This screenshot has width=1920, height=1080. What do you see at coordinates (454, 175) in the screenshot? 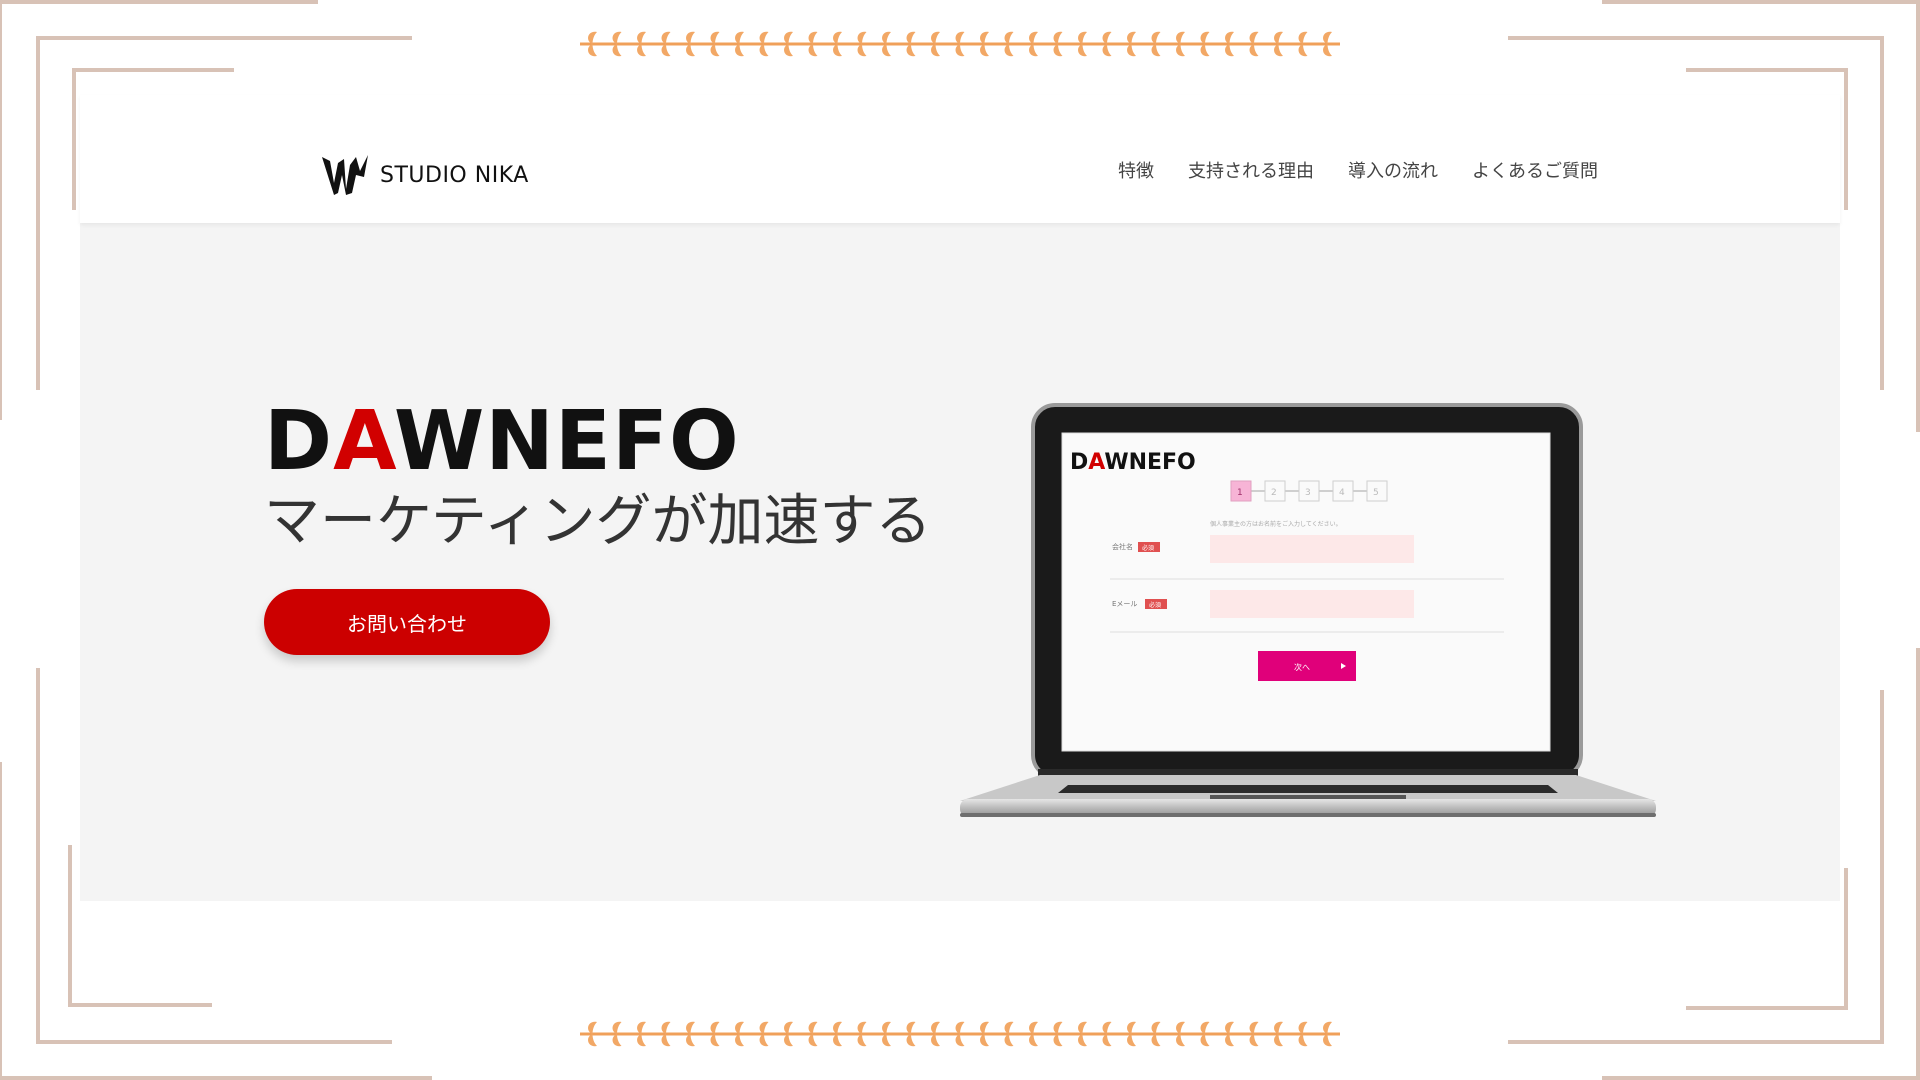
I see `logo-text: STUDIO NIKA` at bounding box center [454, 175].